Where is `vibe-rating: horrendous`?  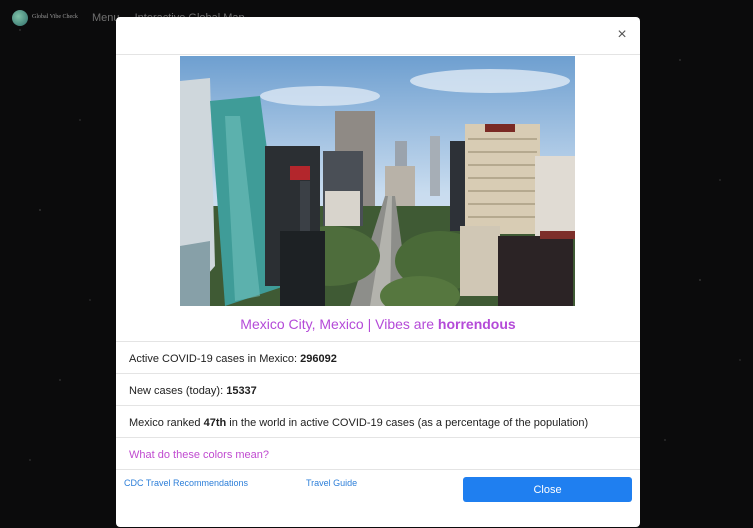 vibe-rating: horrendous is located at coordinates (476, 324).